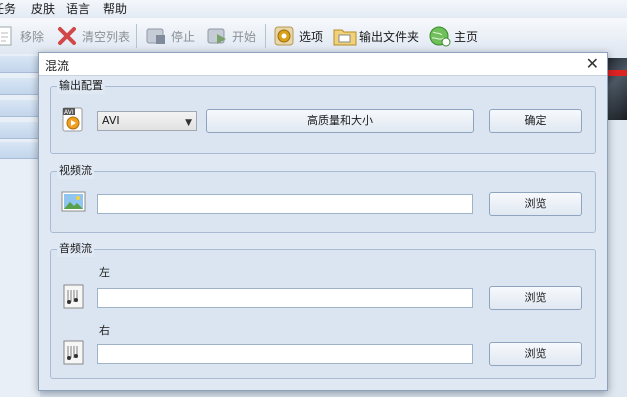  What do you see at coordinates (188, 123) in the screenshot?
I see `chevron-down-icon: ▼` at bounding box center [188, 123].